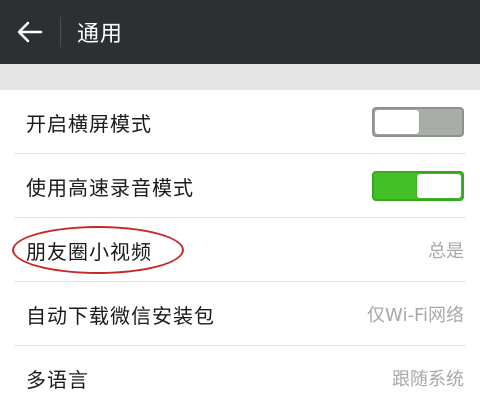 This screenshot has width=480, height=410. I want to click on setting-label: 朋友圈小视频, so click(89, 251).